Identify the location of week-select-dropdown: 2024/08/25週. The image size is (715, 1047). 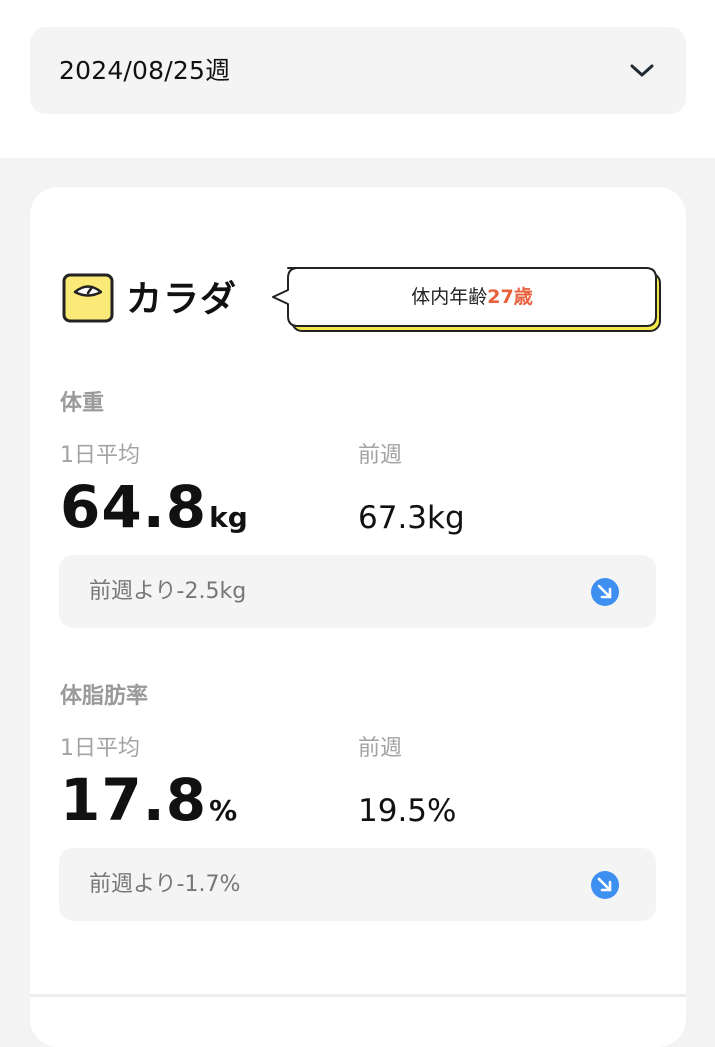
(358, 70).